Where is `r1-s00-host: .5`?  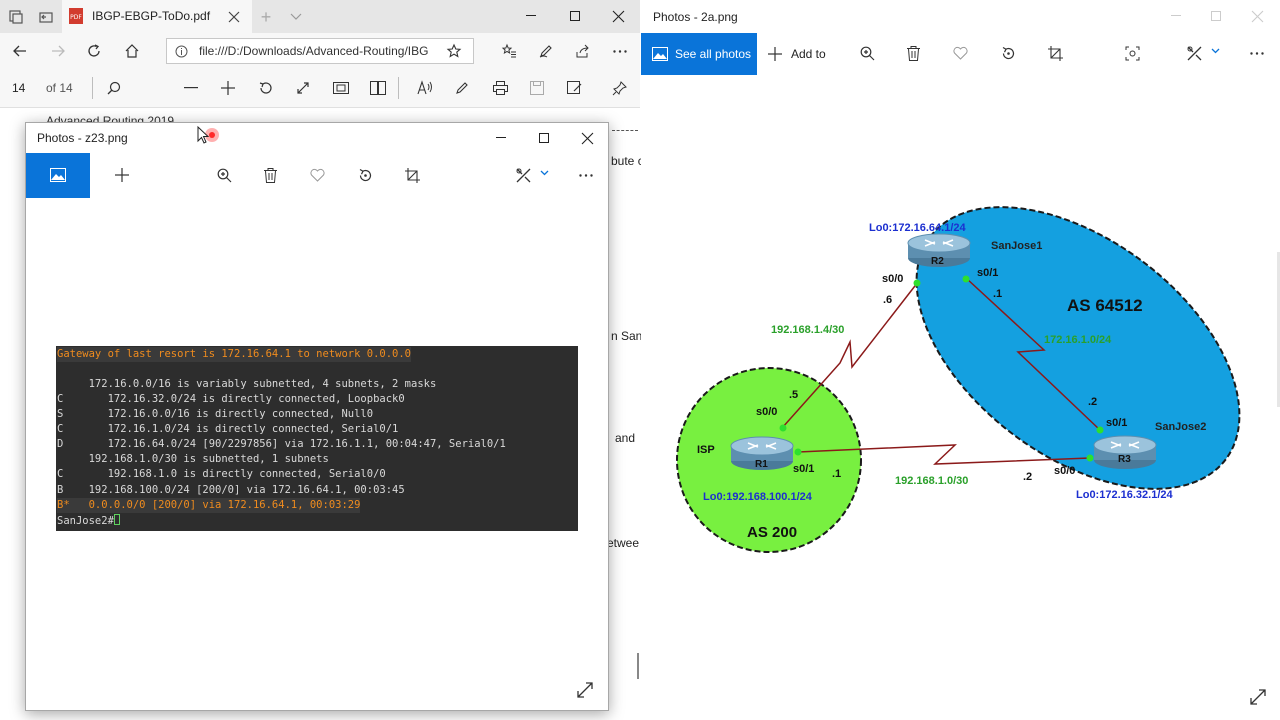 r1-s00-host: .5 is located at coordinates (794, 395).